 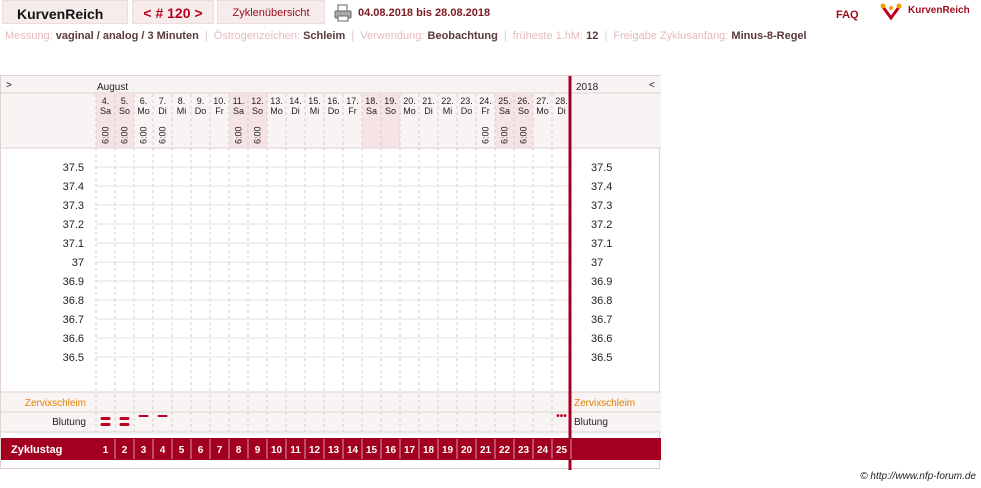 What do you see at coordinates (55, 403) in the screenshot?
I see `cervix-row-label: Zervixschleim` at bounding box center [55, 403].